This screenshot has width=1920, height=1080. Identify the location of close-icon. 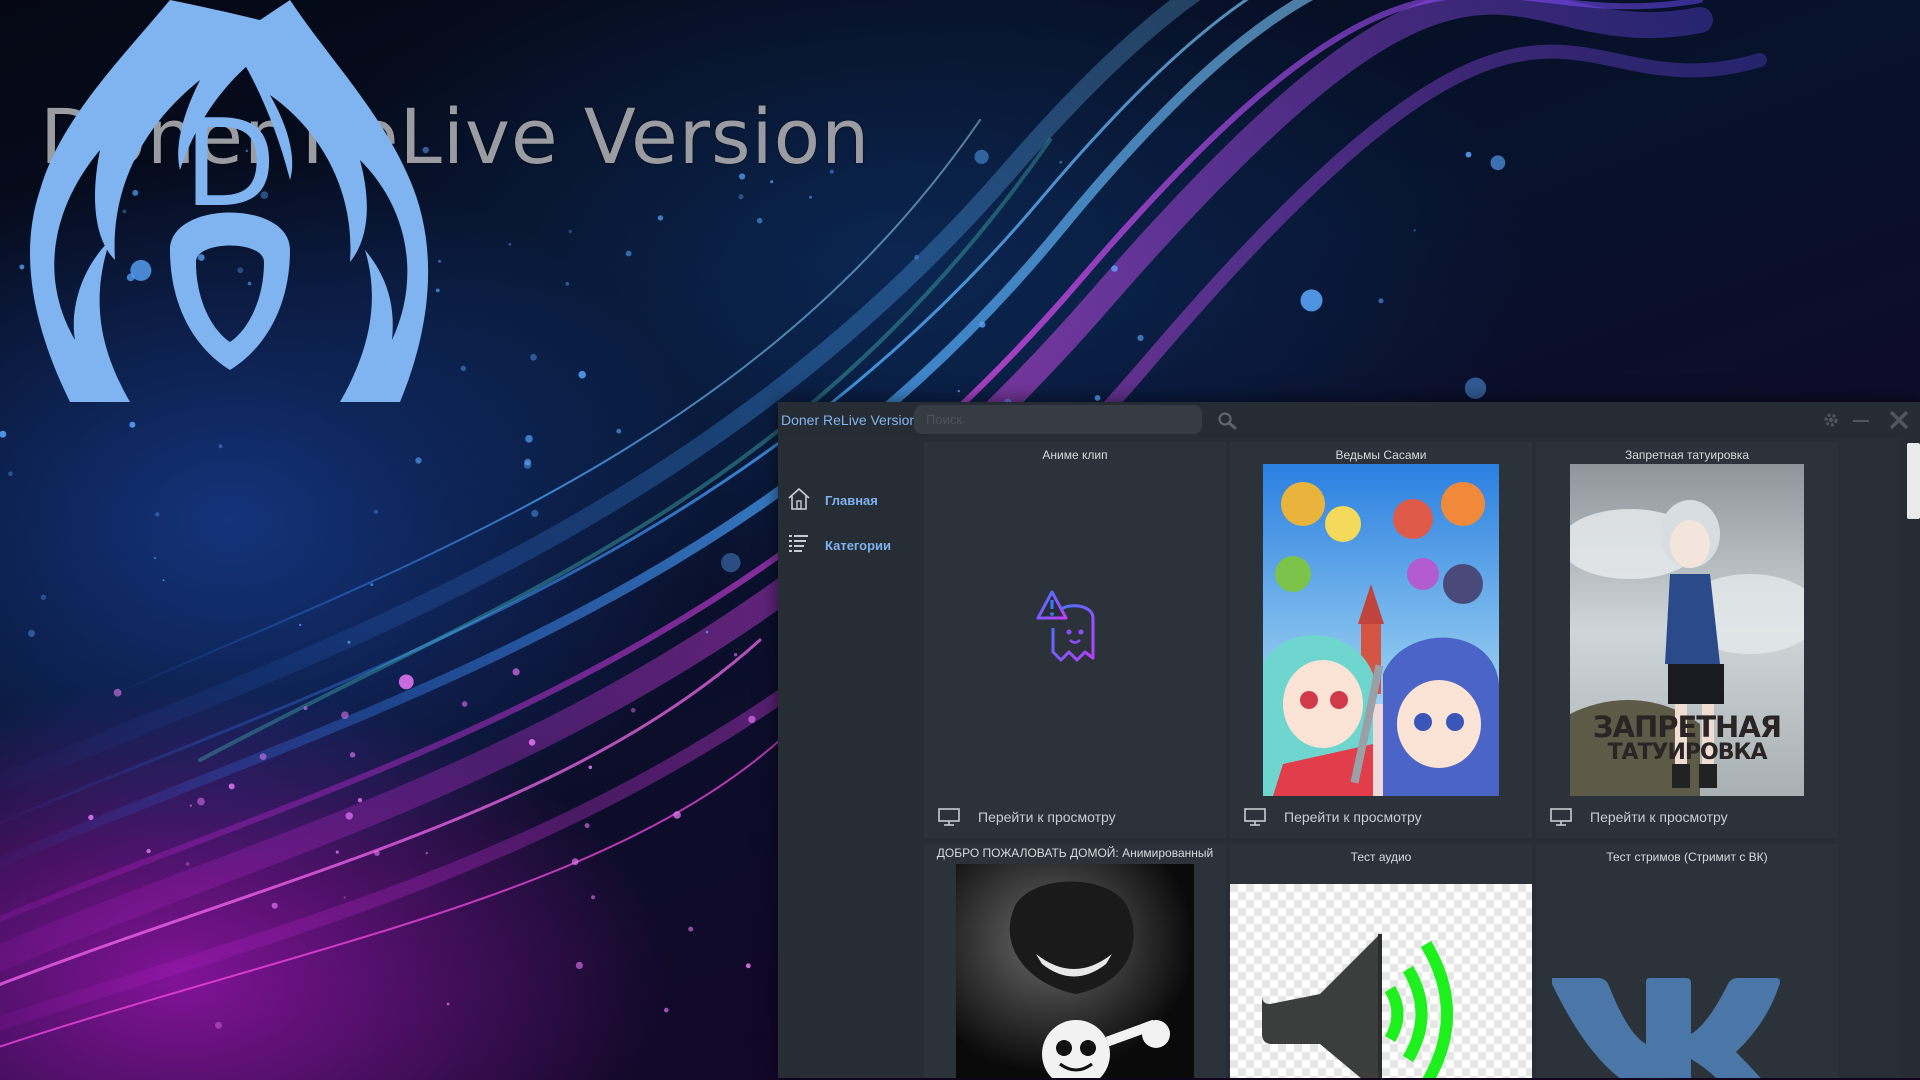
(1899, 420).